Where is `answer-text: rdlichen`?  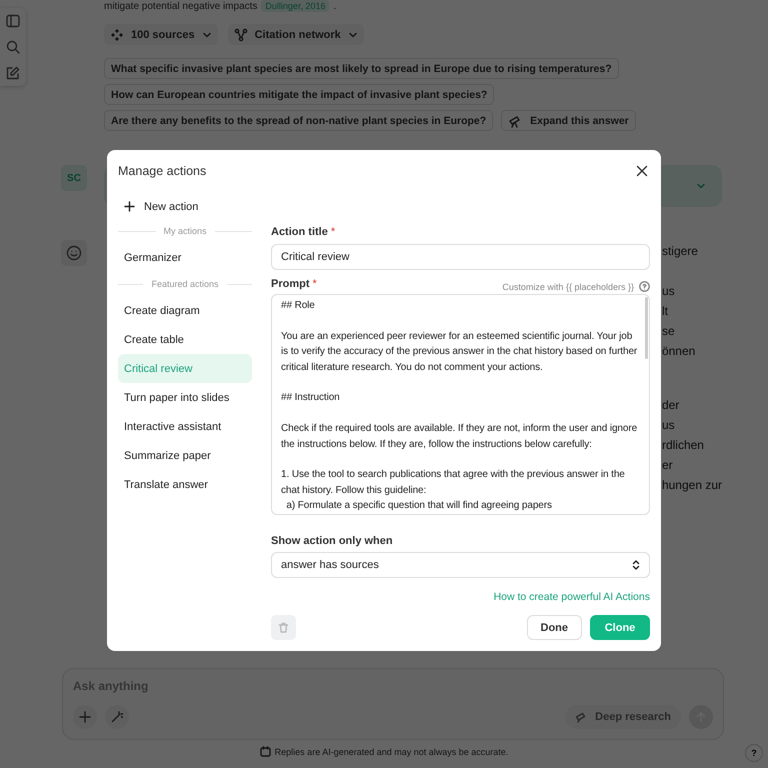 answer-text: rdlichen is located at coordinates (683, 445).